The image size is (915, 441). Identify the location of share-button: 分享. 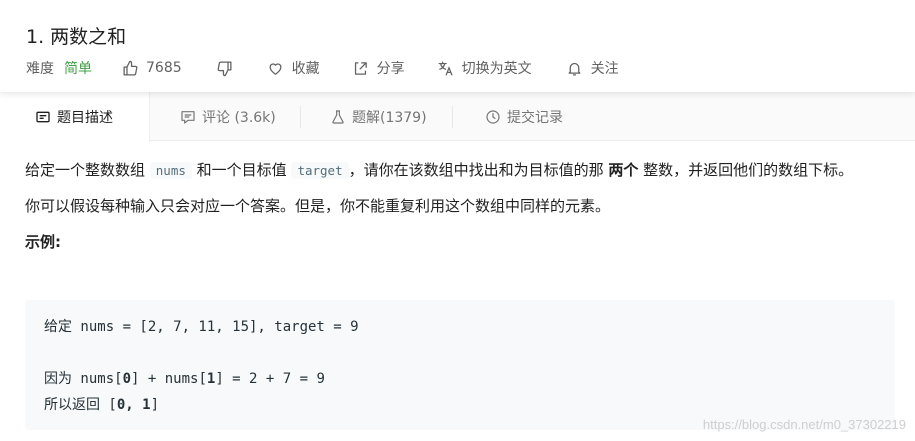
(378, 68).